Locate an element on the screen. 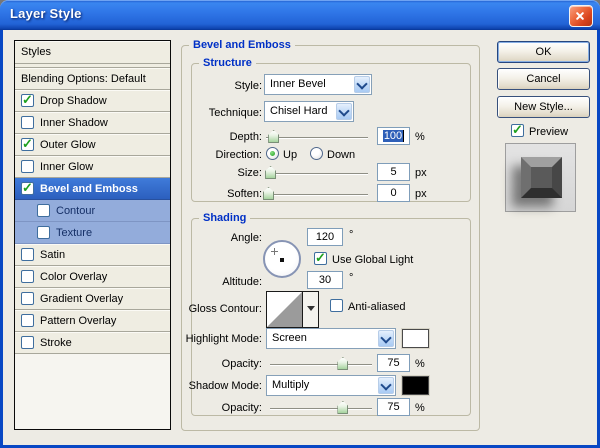 The image size is (600, 448). technique-select: Chisel Hard is located at coordinates (309, 111).